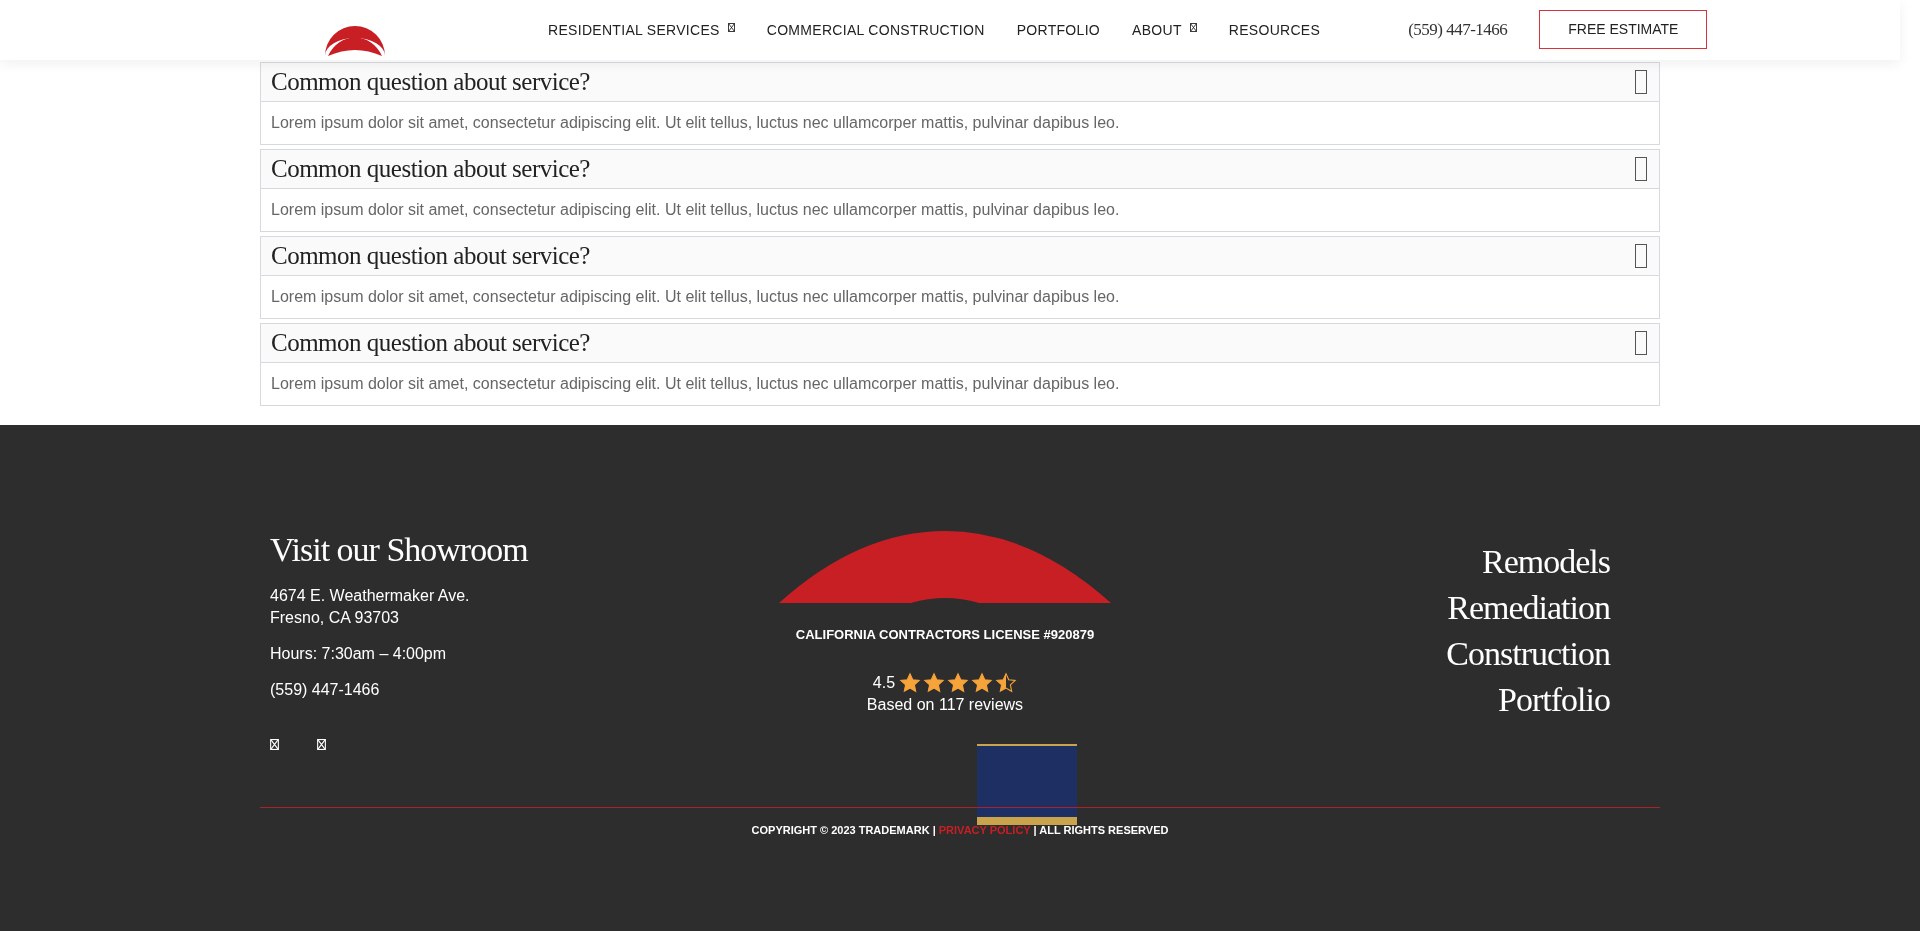  What do you see at coordinates (884, 683) in the screenshot?
I see `rating-score: 4.5` at bounding box center [884, 683].